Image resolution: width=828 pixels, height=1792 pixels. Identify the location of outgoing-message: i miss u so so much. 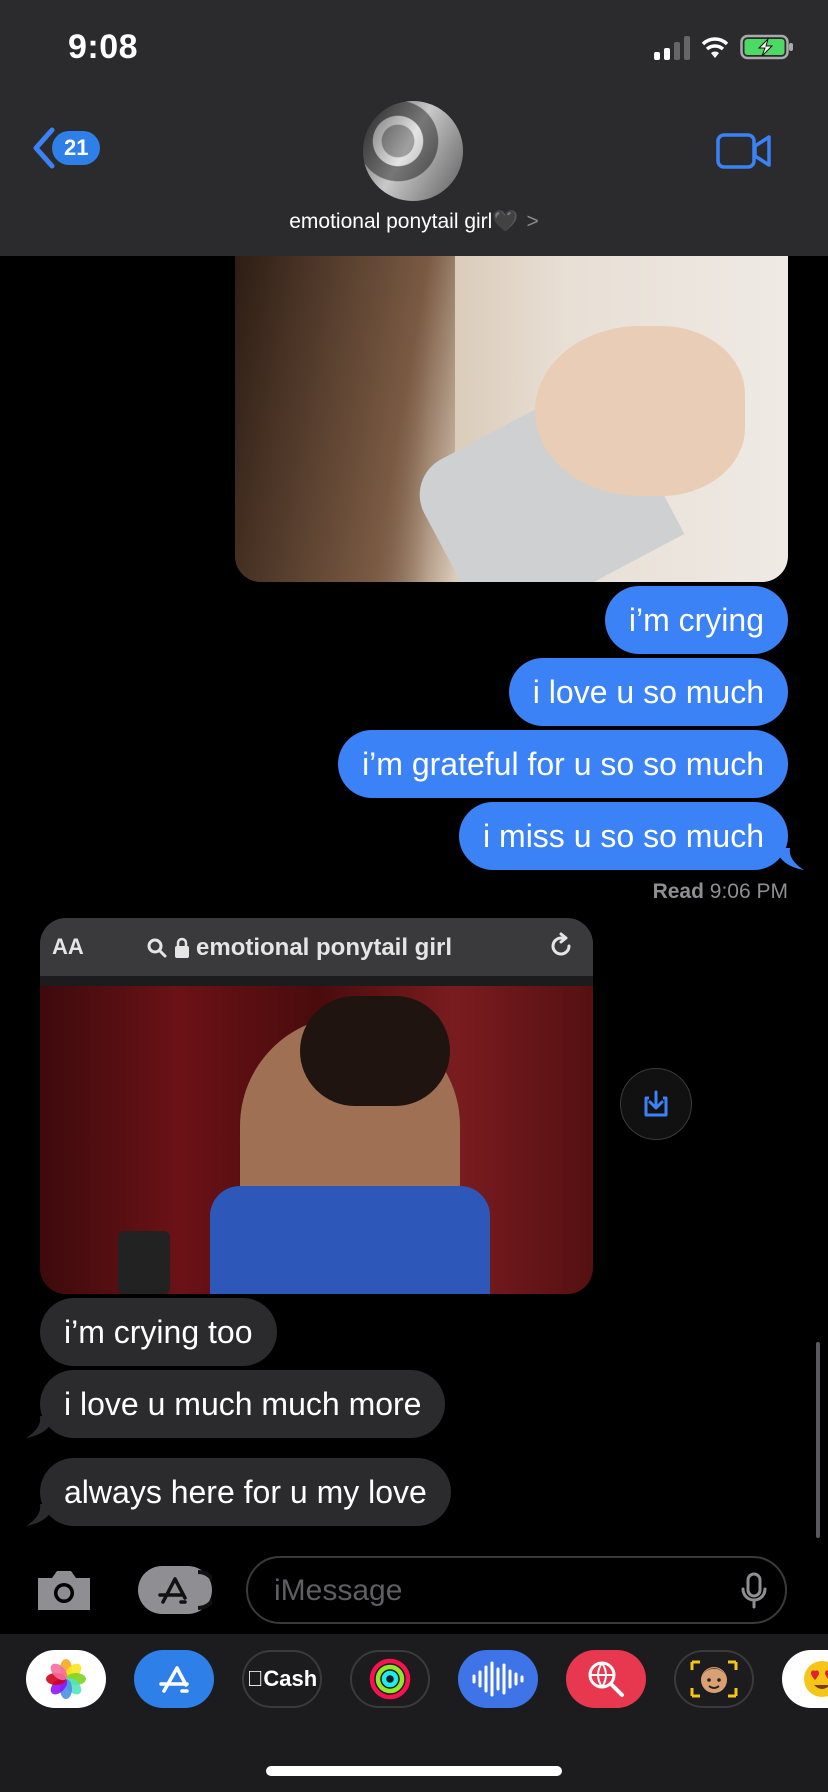
(623, 836).